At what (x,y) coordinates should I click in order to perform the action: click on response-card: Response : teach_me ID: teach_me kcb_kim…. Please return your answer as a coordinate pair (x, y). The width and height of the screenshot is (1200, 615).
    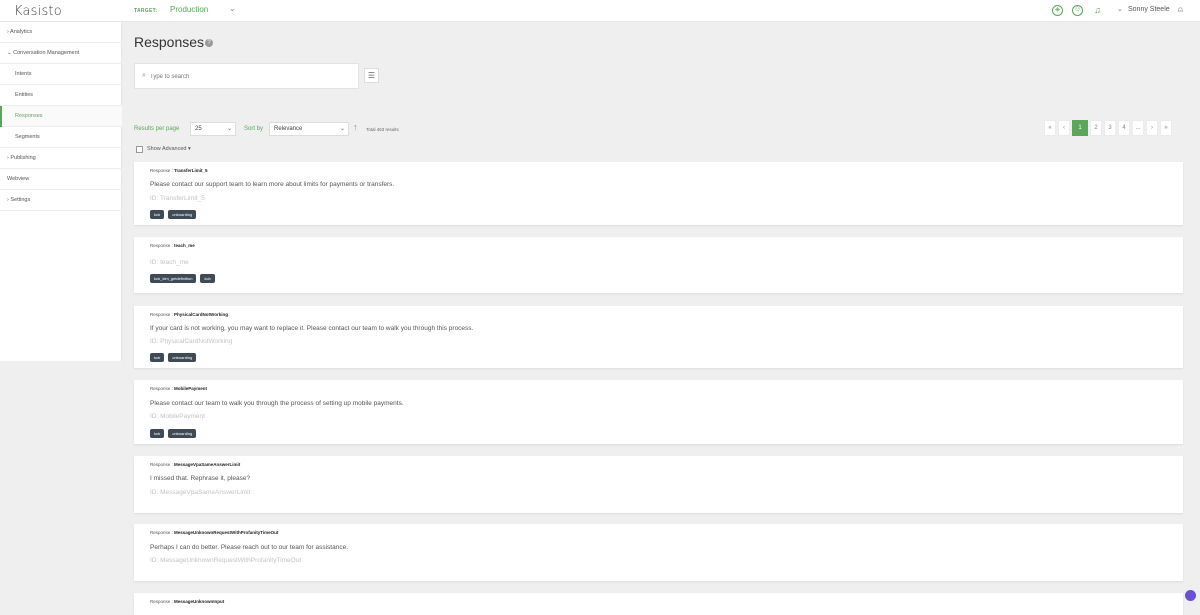
    Looking at the image, I should click on (658, 265).